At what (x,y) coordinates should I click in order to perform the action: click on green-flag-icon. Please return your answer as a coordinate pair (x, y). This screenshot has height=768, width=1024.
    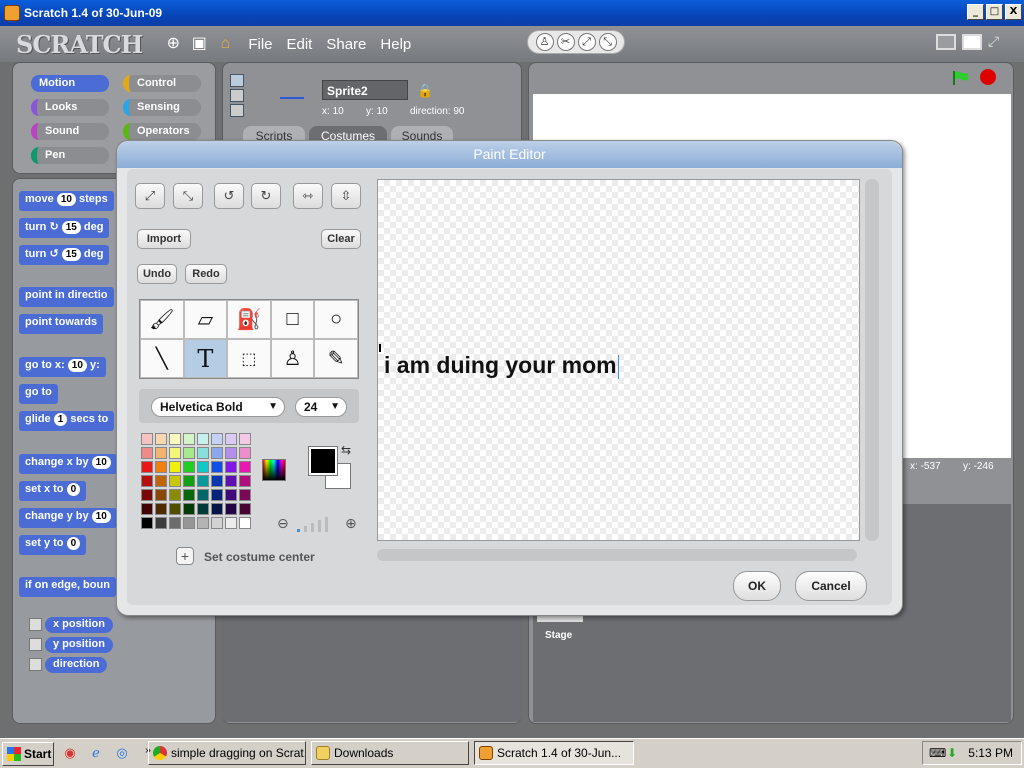
    Looking at the image, I should click on (961, 78).